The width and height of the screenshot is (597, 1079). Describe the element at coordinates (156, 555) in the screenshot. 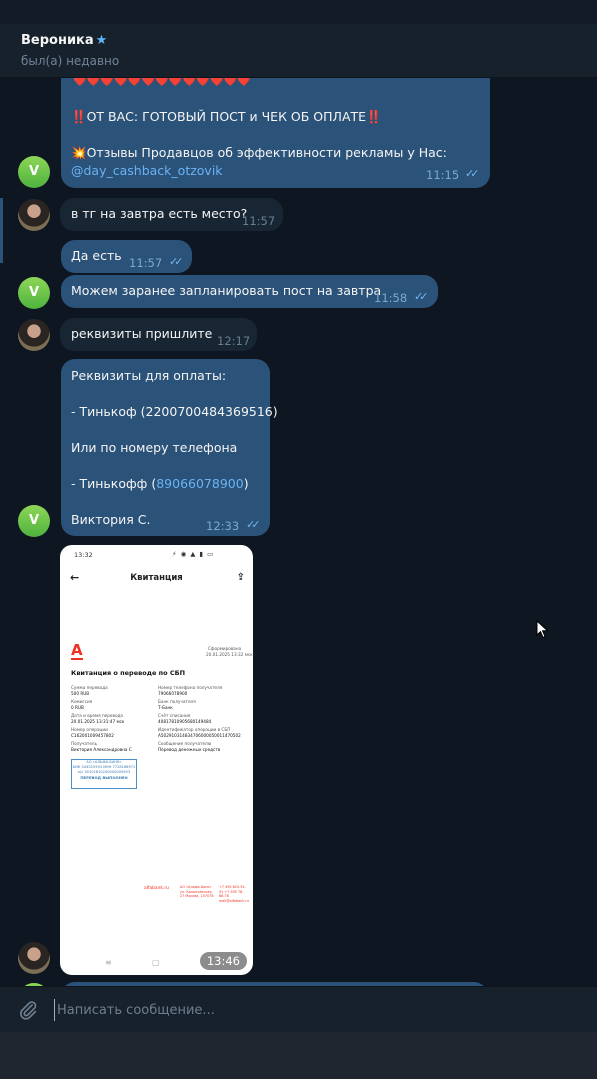

I see `phone-status-bar: 13:32 ⚡ ◉ ▲ ▮ ▭` at that location.